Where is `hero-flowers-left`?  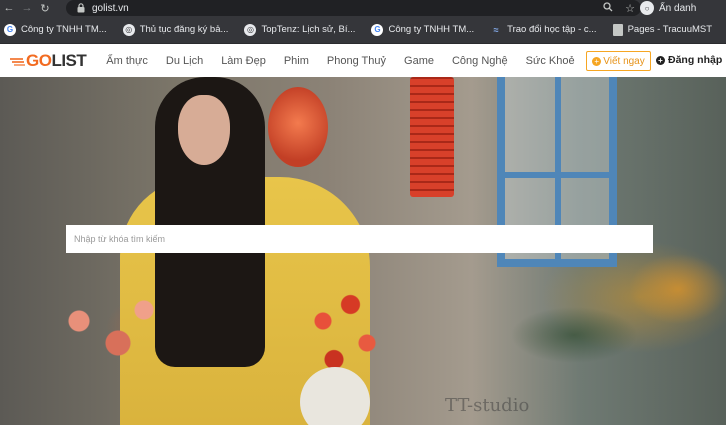
hero-flowers-left is located at coordinates (105, 332).